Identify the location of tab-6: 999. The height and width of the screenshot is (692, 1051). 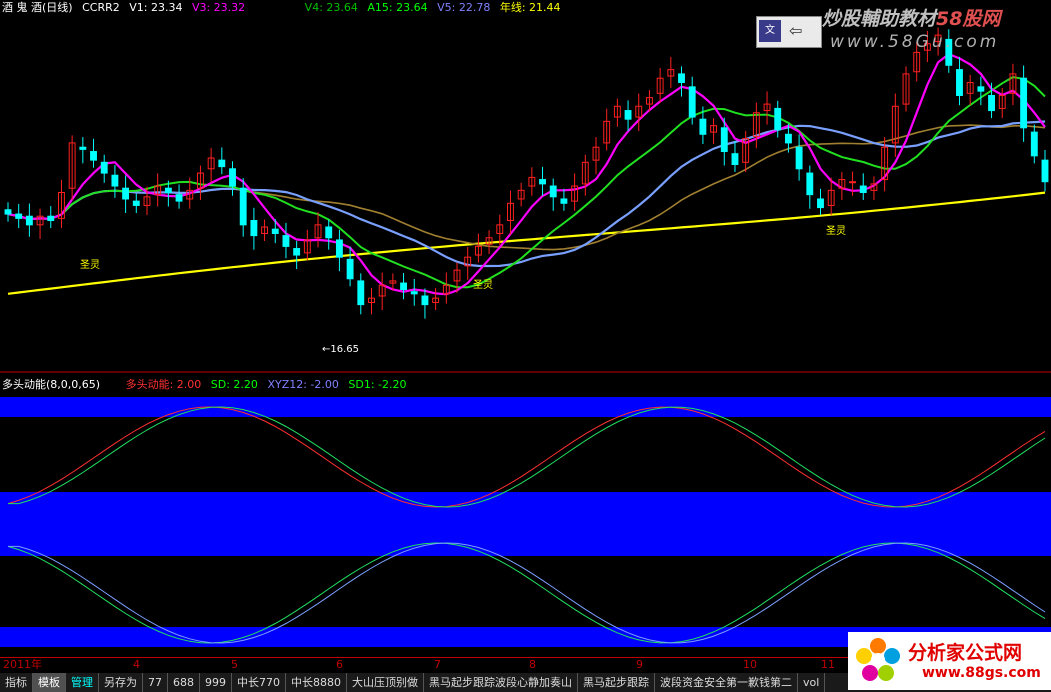
(216, 682).